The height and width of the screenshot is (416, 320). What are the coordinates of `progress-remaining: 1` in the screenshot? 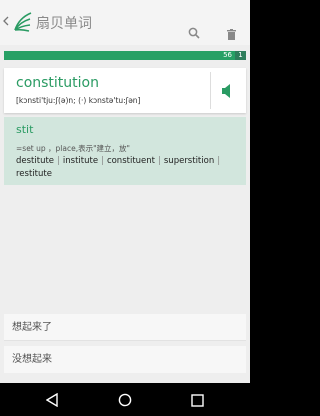 It's located at (240, 55).